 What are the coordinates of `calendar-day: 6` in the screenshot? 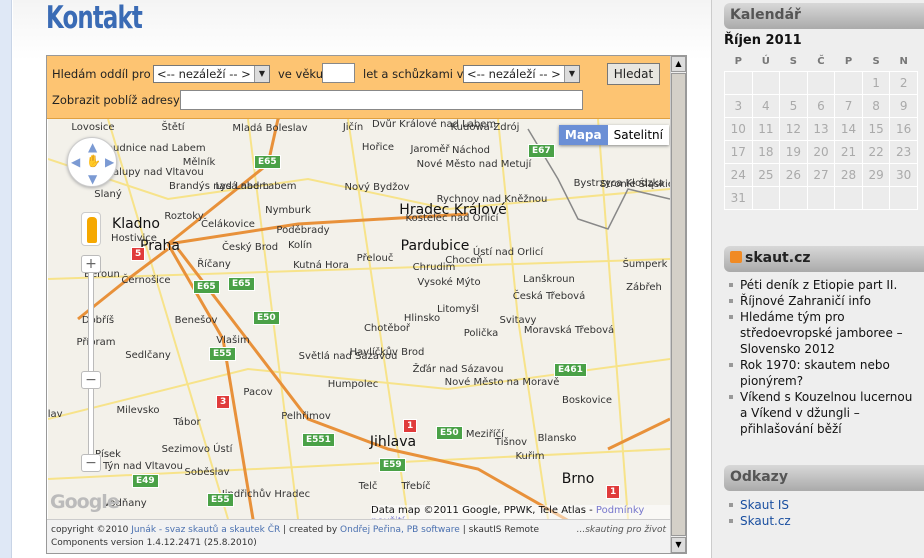 It's located at (821, 105).